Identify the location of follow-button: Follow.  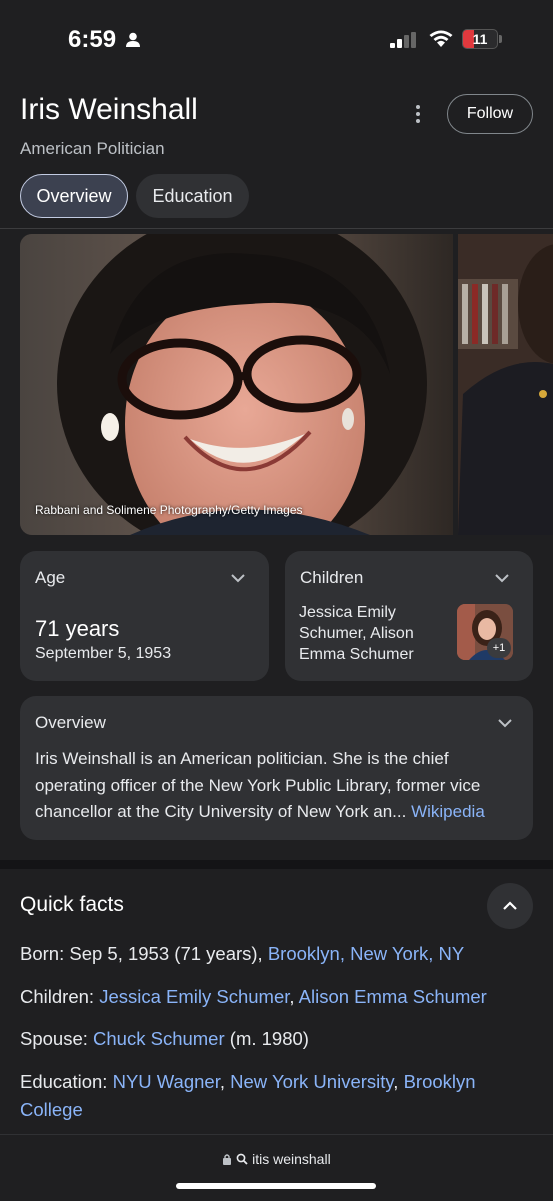
(490, 114).